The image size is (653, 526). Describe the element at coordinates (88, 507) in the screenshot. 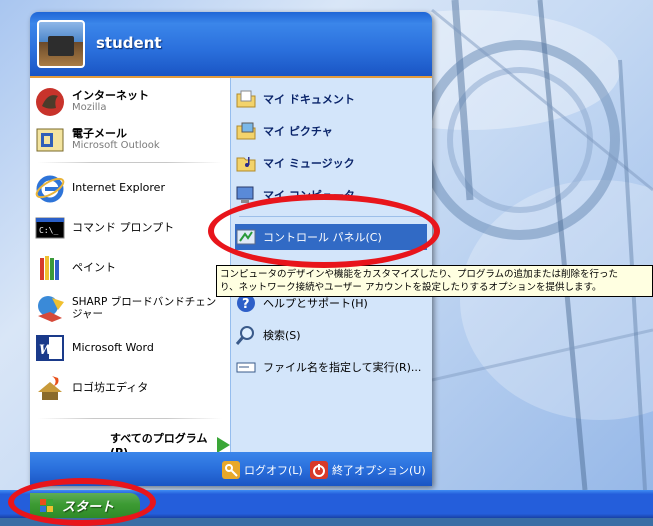

I see `start-label: スタート` at that location.